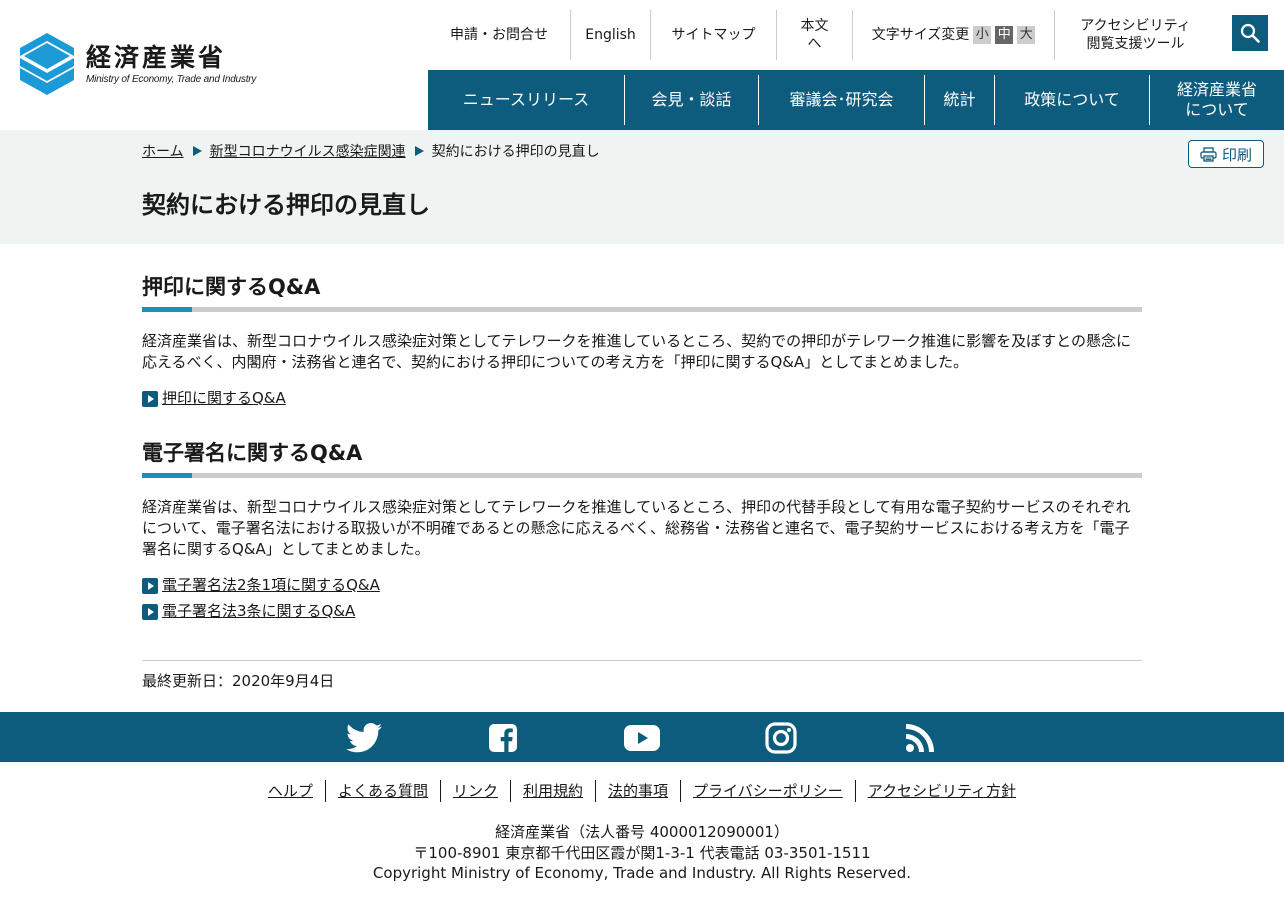 The height and width of the screenshot is (923, 1284). What do you see at coordinates (1135, 35) in the screenshot?
I see `accessibility-tool-link: アクセシビリティ 閲覧支援ツール` at bounding box center [1135, 35].